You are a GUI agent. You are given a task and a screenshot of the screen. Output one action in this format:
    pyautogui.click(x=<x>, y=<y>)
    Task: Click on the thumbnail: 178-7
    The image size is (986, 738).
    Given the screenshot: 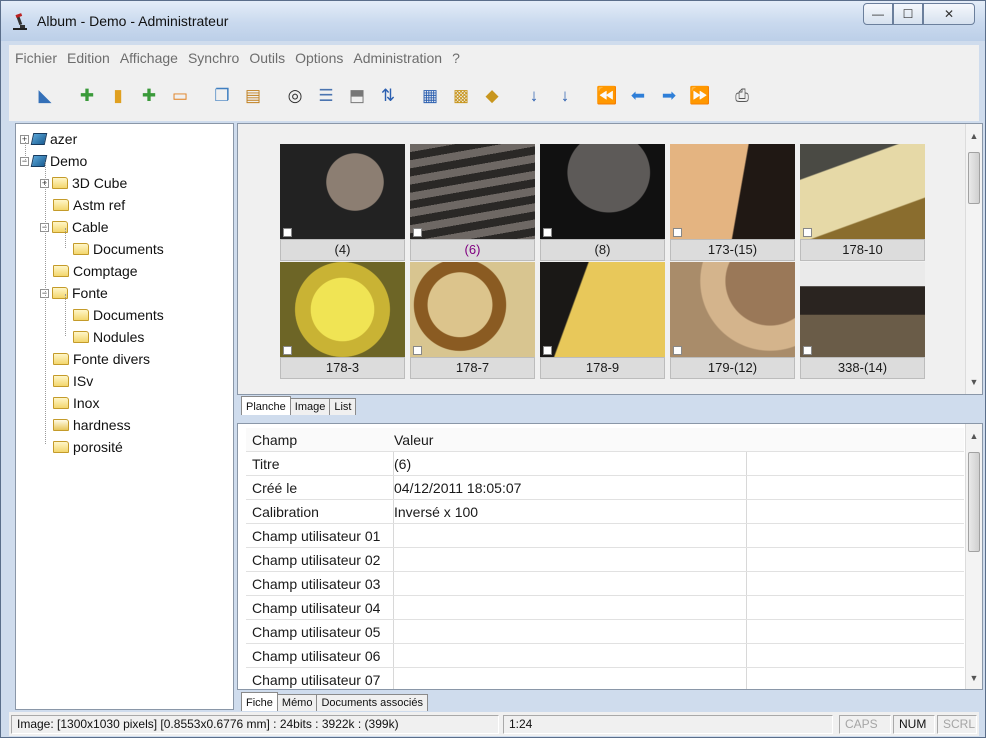 What is the action you would take?
    pyautogui.click(x=472, y=321)
    